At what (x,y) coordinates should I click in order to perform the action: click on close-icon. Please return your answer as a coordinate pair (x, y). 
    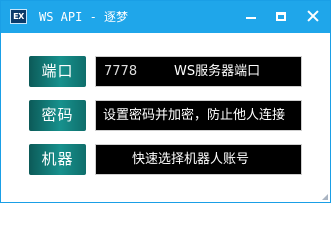
    Looking at the image, I should click on (313, 16).